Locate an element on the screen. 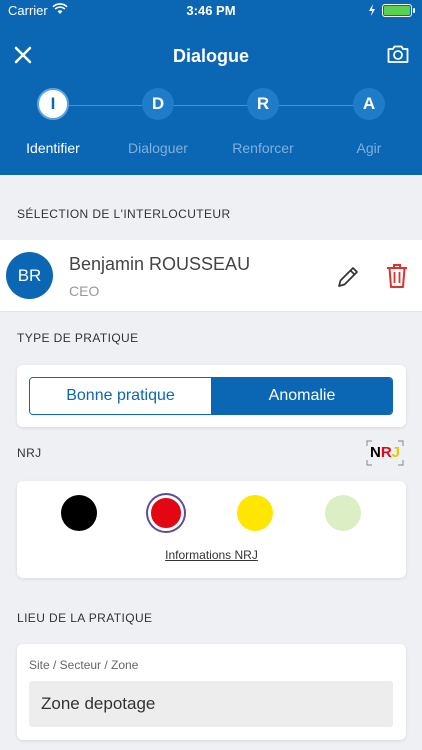 Image resolution: width=422 pixels, height=750 pixels. pratique-section-title: TYPE DE PRATIQUE is located at coordinates (78, 338).